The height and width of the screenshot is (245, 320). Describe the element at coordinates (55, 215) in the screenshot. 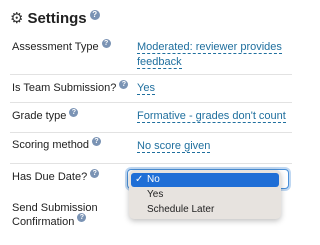

I see `setting-label: Send Submission Confirmation?` at that location.